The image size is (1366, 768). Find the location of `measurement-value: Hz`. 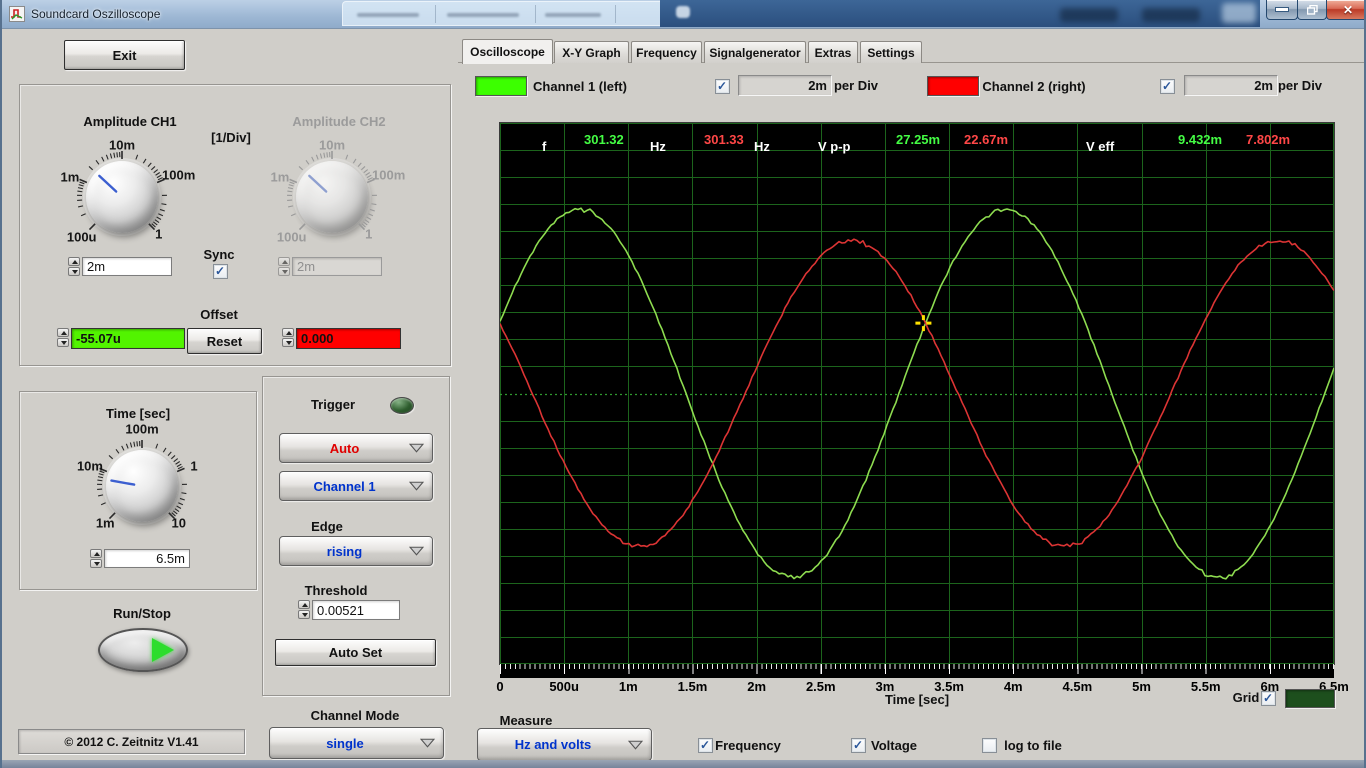

measurement-value: Hz is located at coordinates (762, 146).